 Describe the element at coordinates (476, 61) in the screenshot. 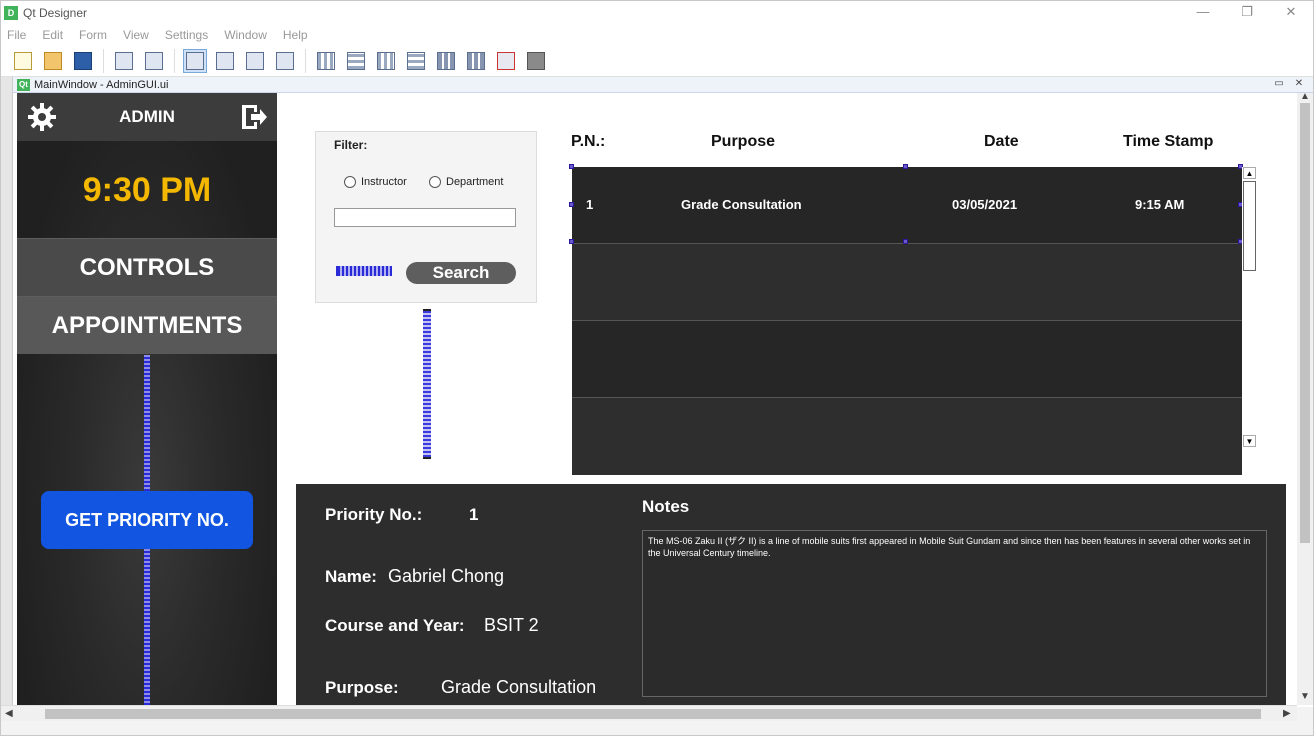

I see `grid-layout-button` at that location.